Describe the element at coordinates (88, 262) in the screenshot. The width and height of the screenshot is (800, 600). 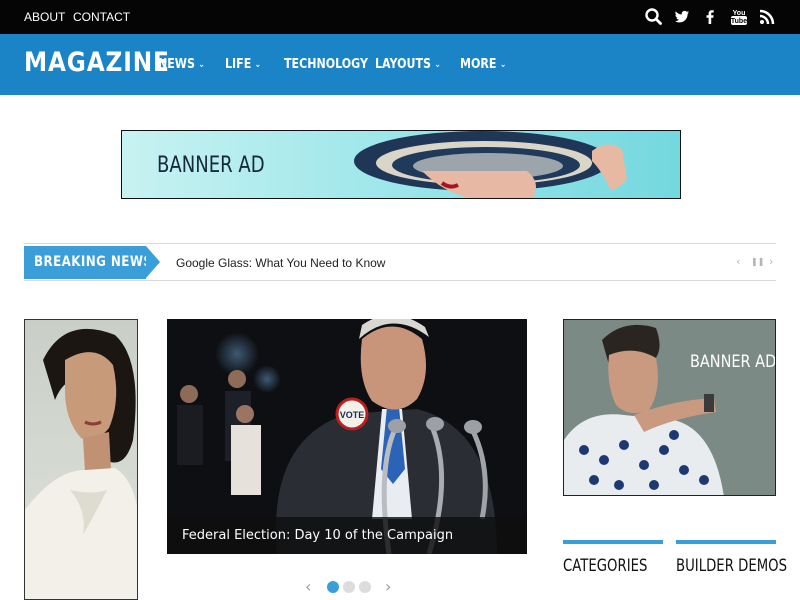
I see `breaking-news-label: BREAKING NEWS` at that location.